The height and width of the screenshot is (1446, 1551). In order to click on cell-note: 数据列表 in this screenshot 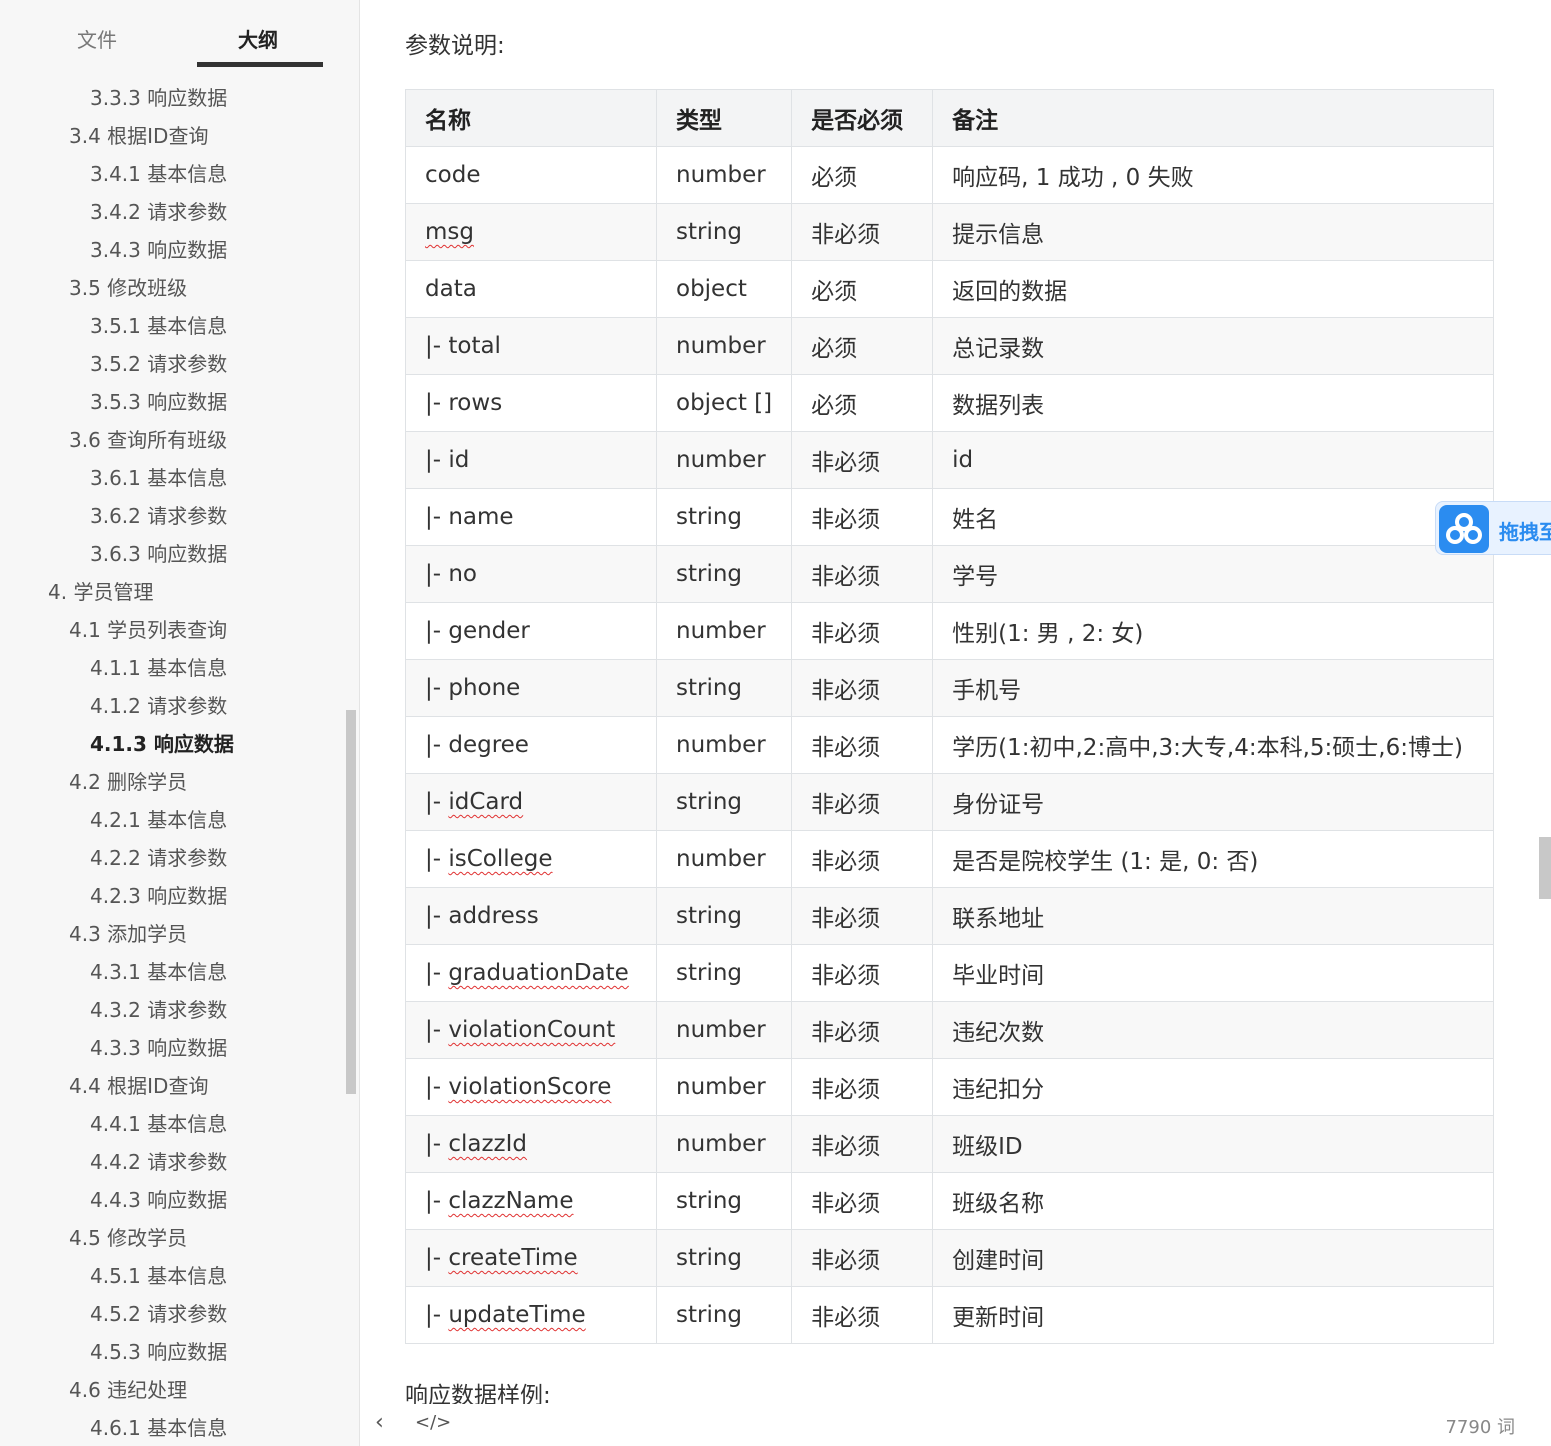, I will do `click(1213, 403)`.